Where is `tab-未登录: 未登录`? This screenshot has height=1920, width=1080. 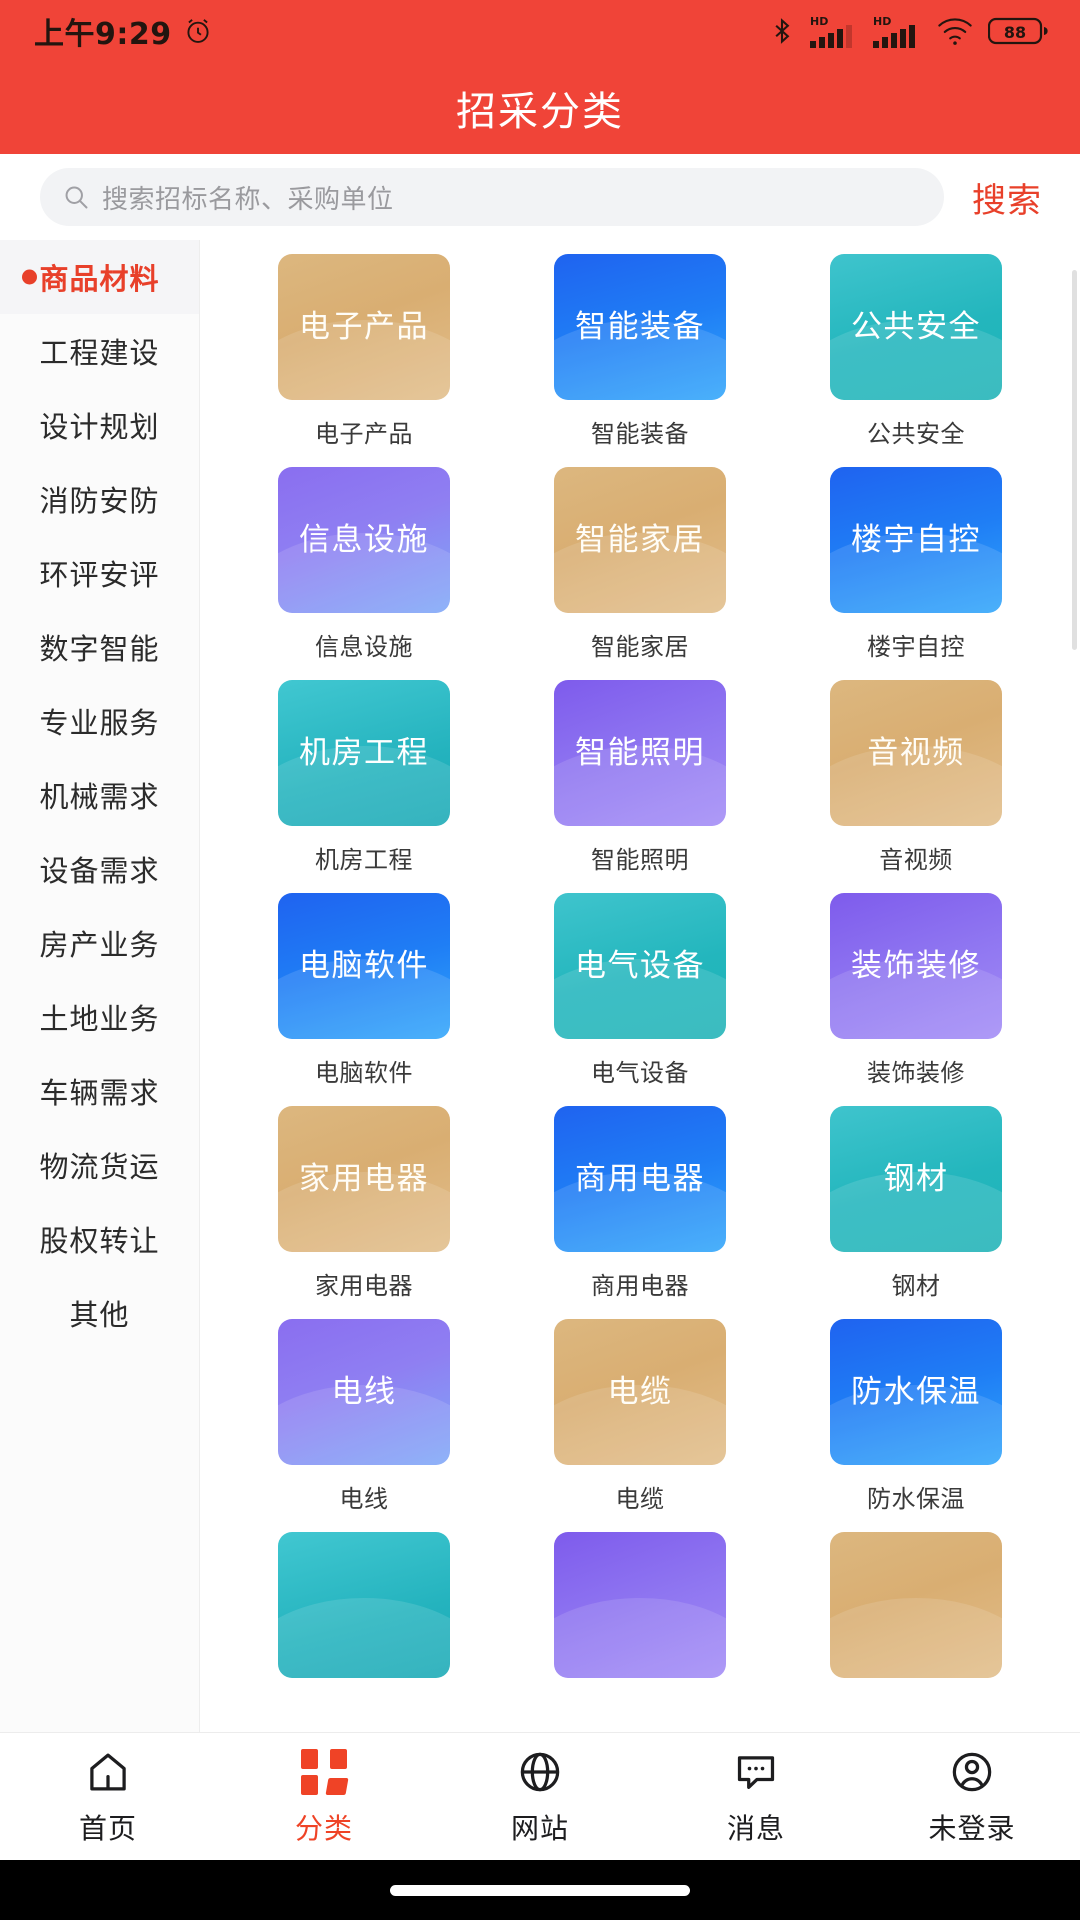
tab-未登录: 未登录 is located at coordinates (972, 1796).